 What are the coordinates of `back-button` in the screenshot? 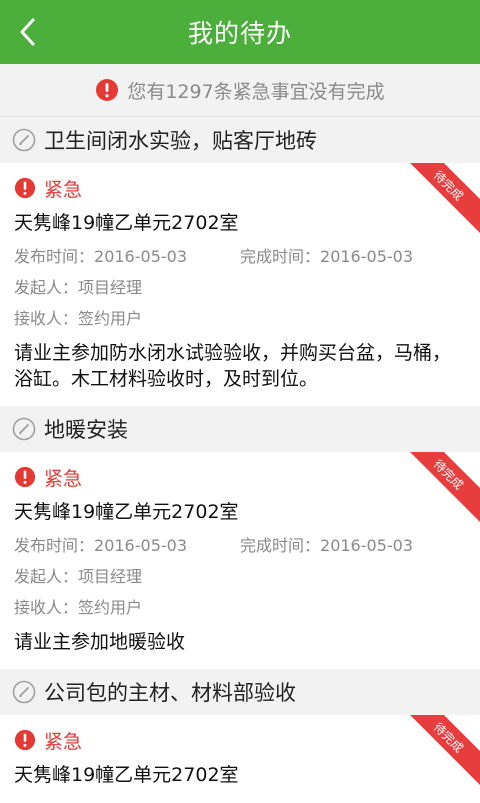 It's located at (28, 32).